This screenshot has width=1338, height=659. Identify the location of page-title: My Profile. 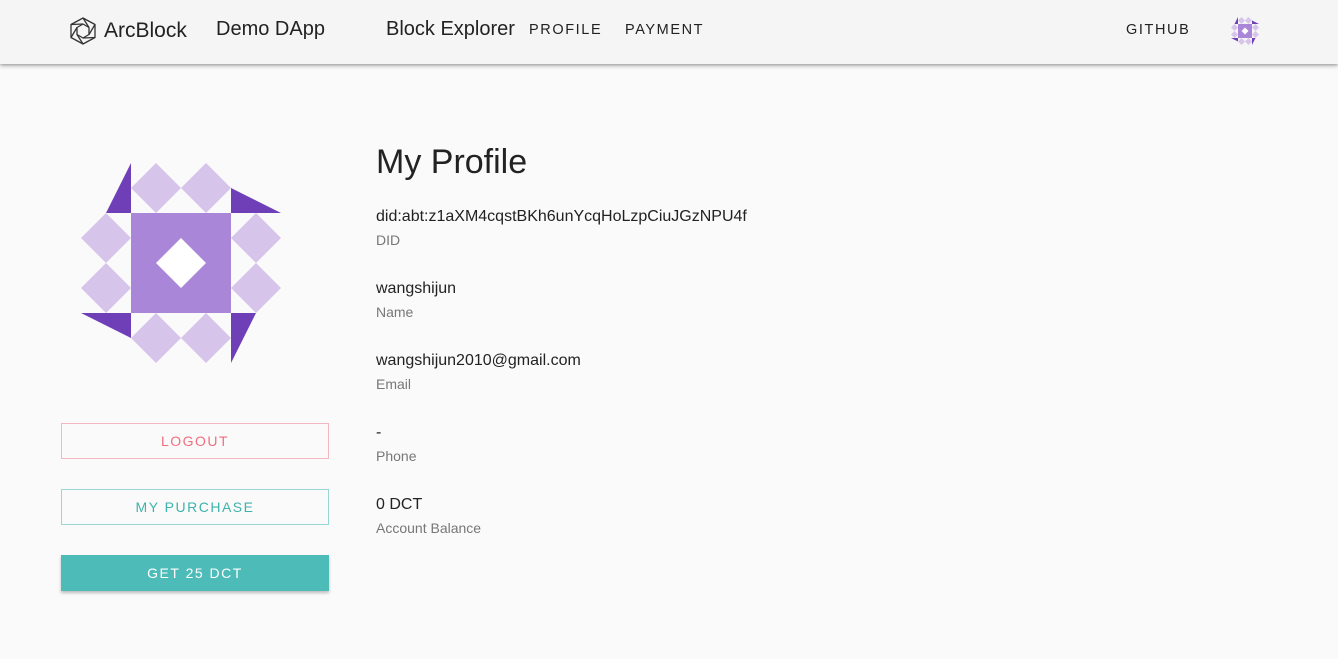
(452, 162).